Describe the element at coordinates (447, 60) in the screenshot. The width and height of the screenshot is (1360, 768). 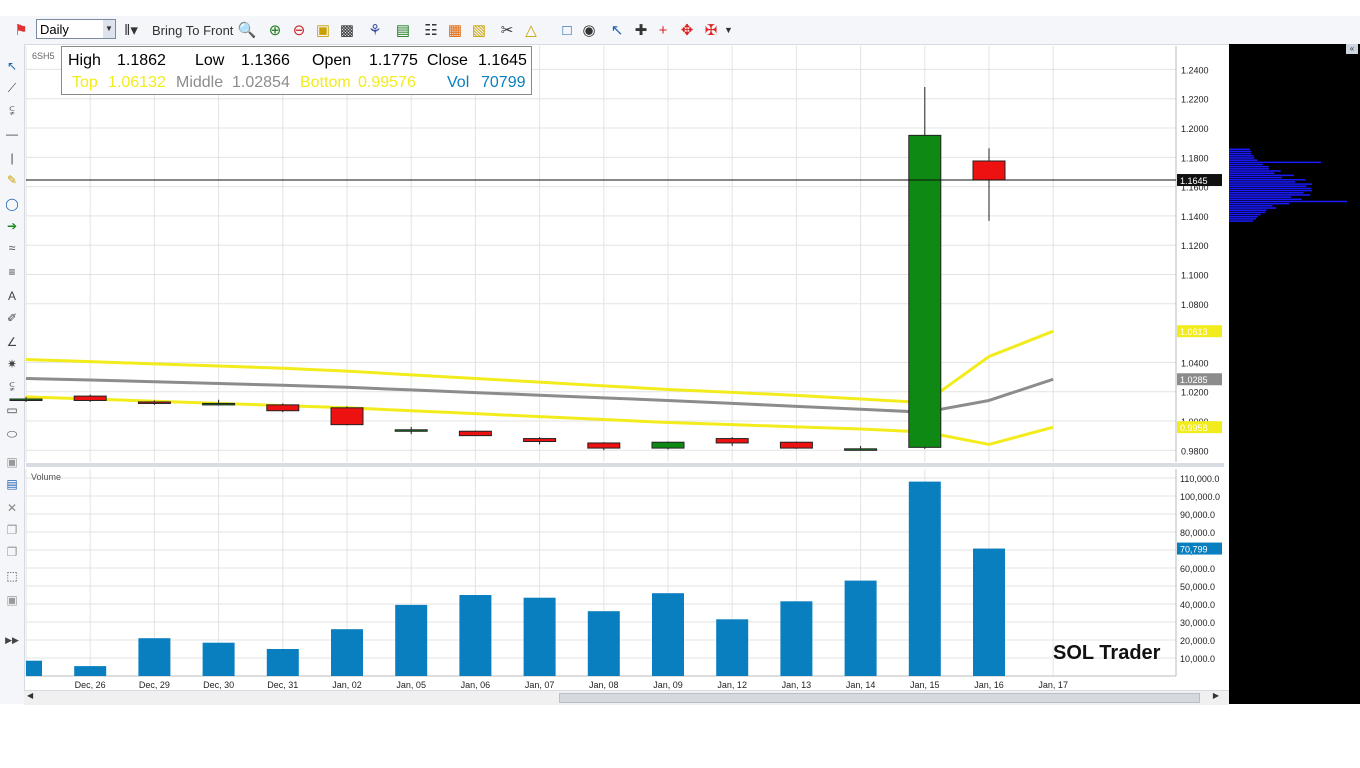
I see `close-label: Close` at that location.